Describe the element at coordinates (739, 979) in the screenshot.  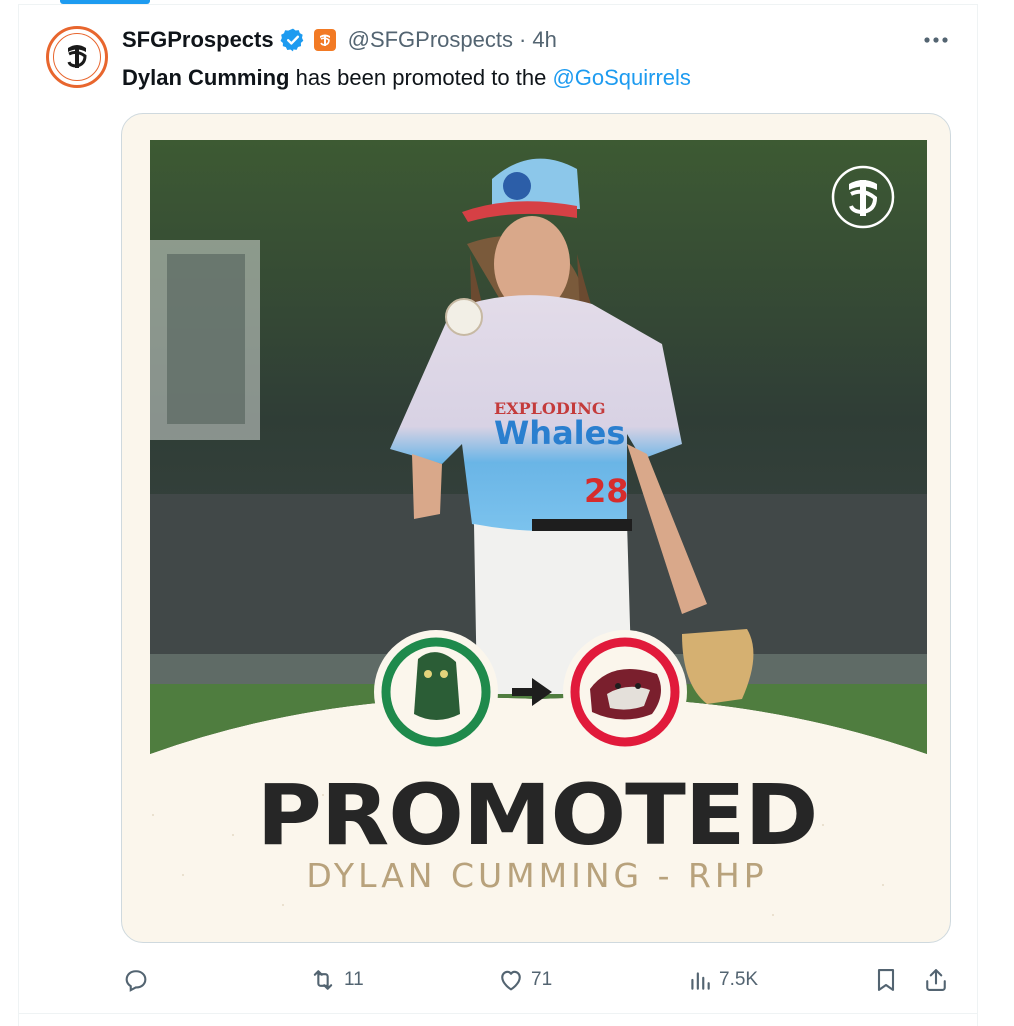
I see `views-count: 7.5K` at that location.